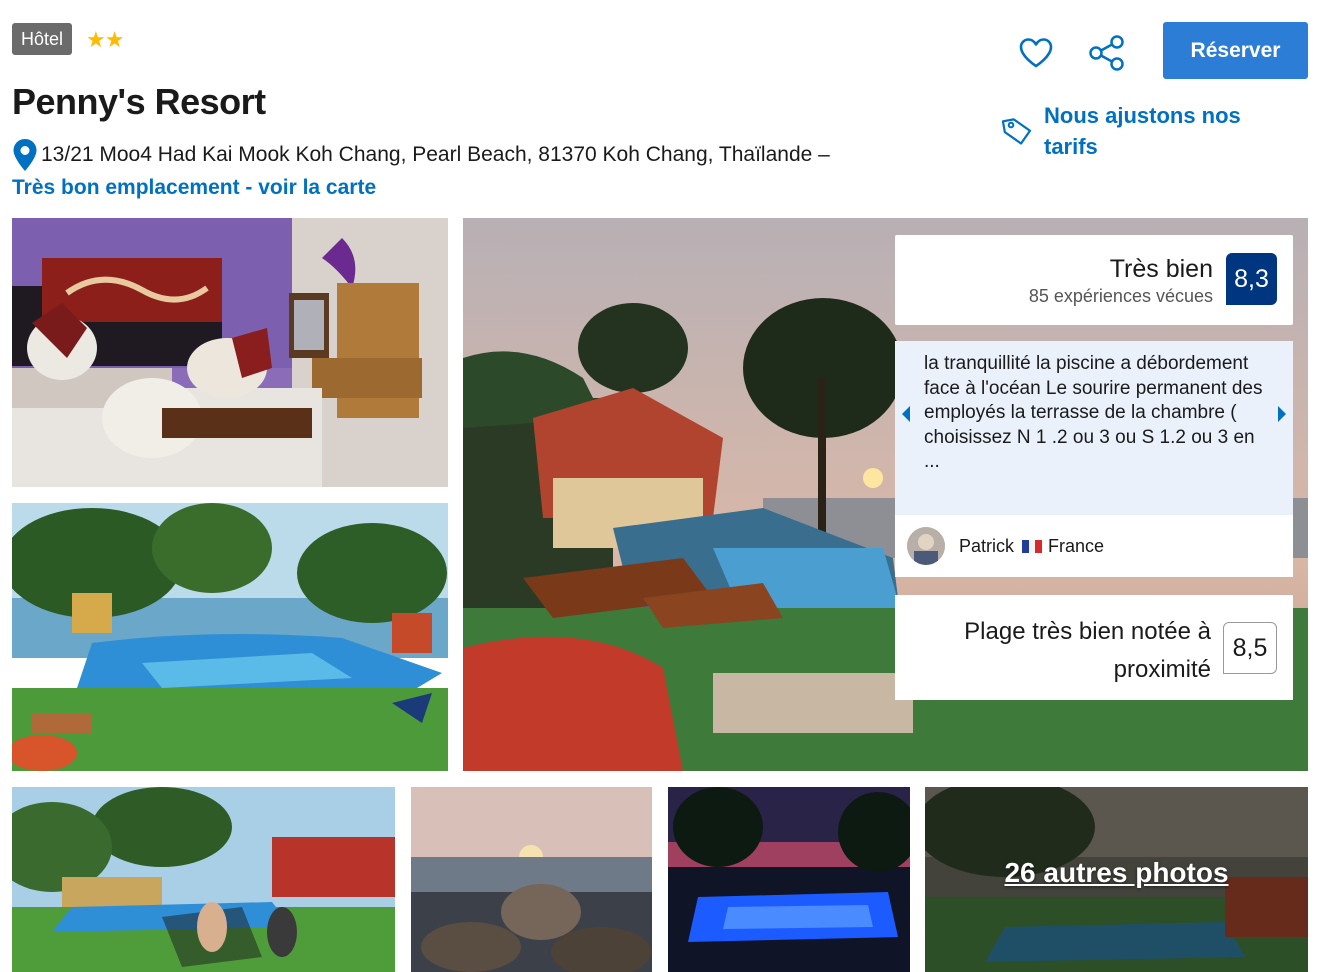 This screenshot has width=1322, height=972. What do you see at coordinates (203, 879) in the screenshot?
I see `photo-lawn-guests` at bounding box center [203, 879].